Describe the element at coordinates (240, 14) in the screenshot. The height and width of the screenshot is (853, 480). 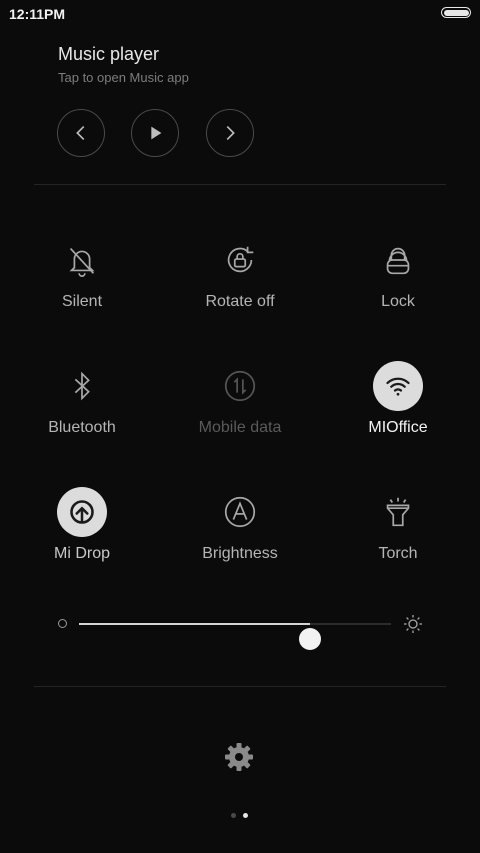
I see `status-bar: 12:11PM` at that location.